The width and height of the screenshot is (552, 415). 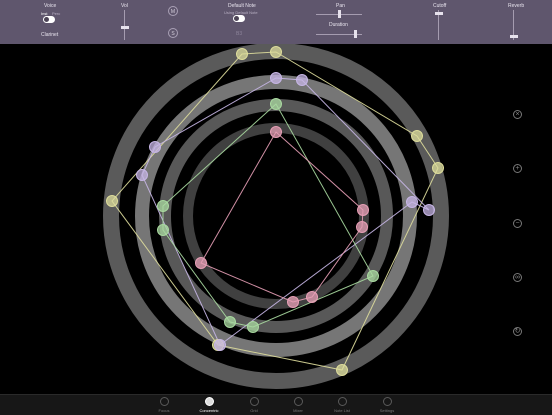 What do you see at coordinates (124, 6) in the screenshot?
I see `vol-label: Vol` at bounding box center [124, 6].